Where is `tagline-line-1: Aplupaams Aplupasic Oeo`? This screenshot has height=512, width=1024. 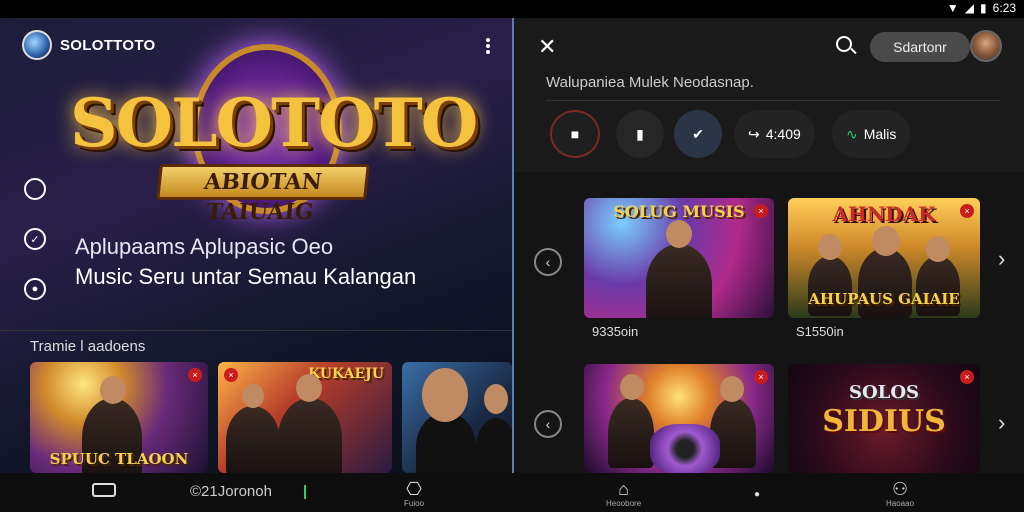 tagline-line-1: Aplupaams Aplupasic Oeo is located at coordinates (204, 246).